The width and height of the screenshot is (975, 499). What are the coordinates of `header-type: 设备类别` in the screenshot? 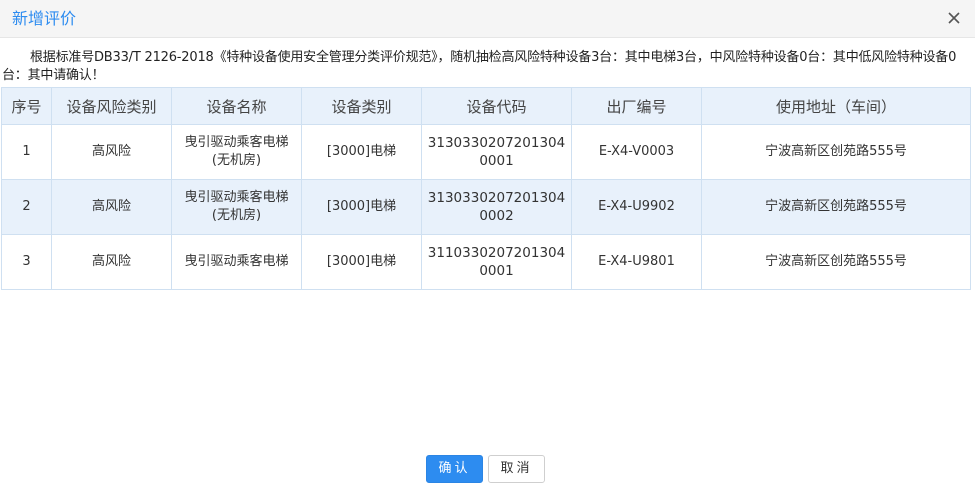 It's located at (361, 106).